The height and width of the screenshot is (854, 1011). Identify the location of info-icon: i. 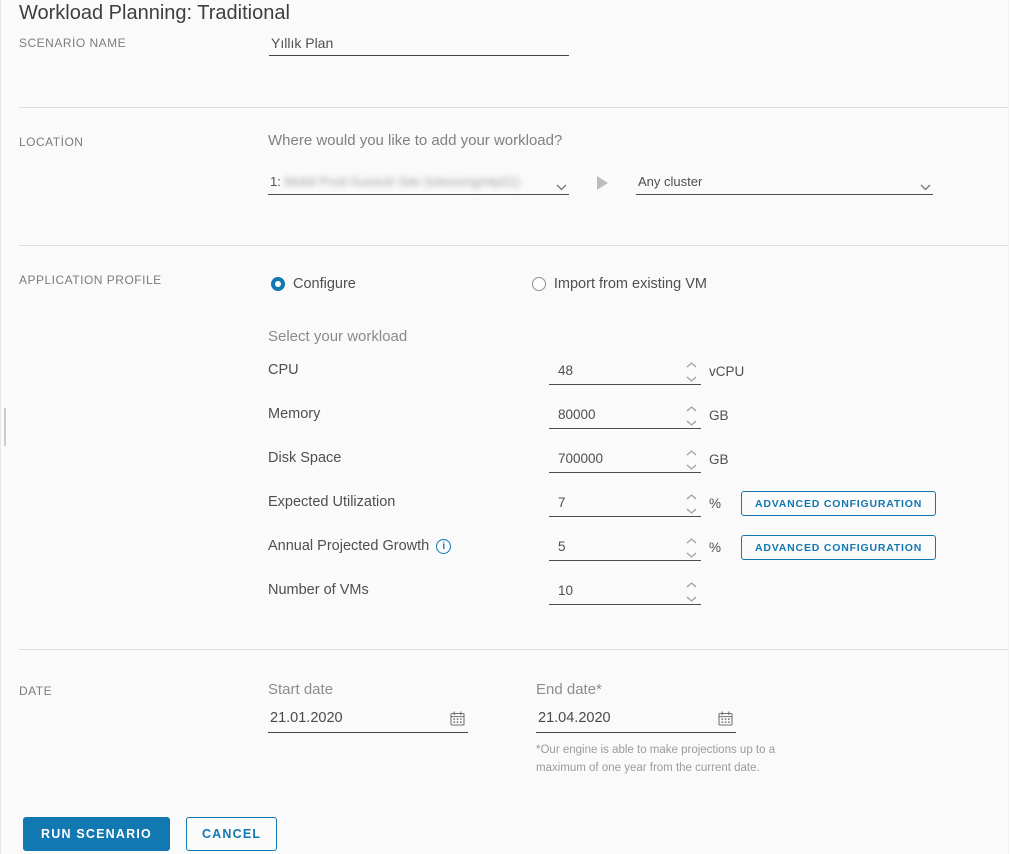
(444, 546).